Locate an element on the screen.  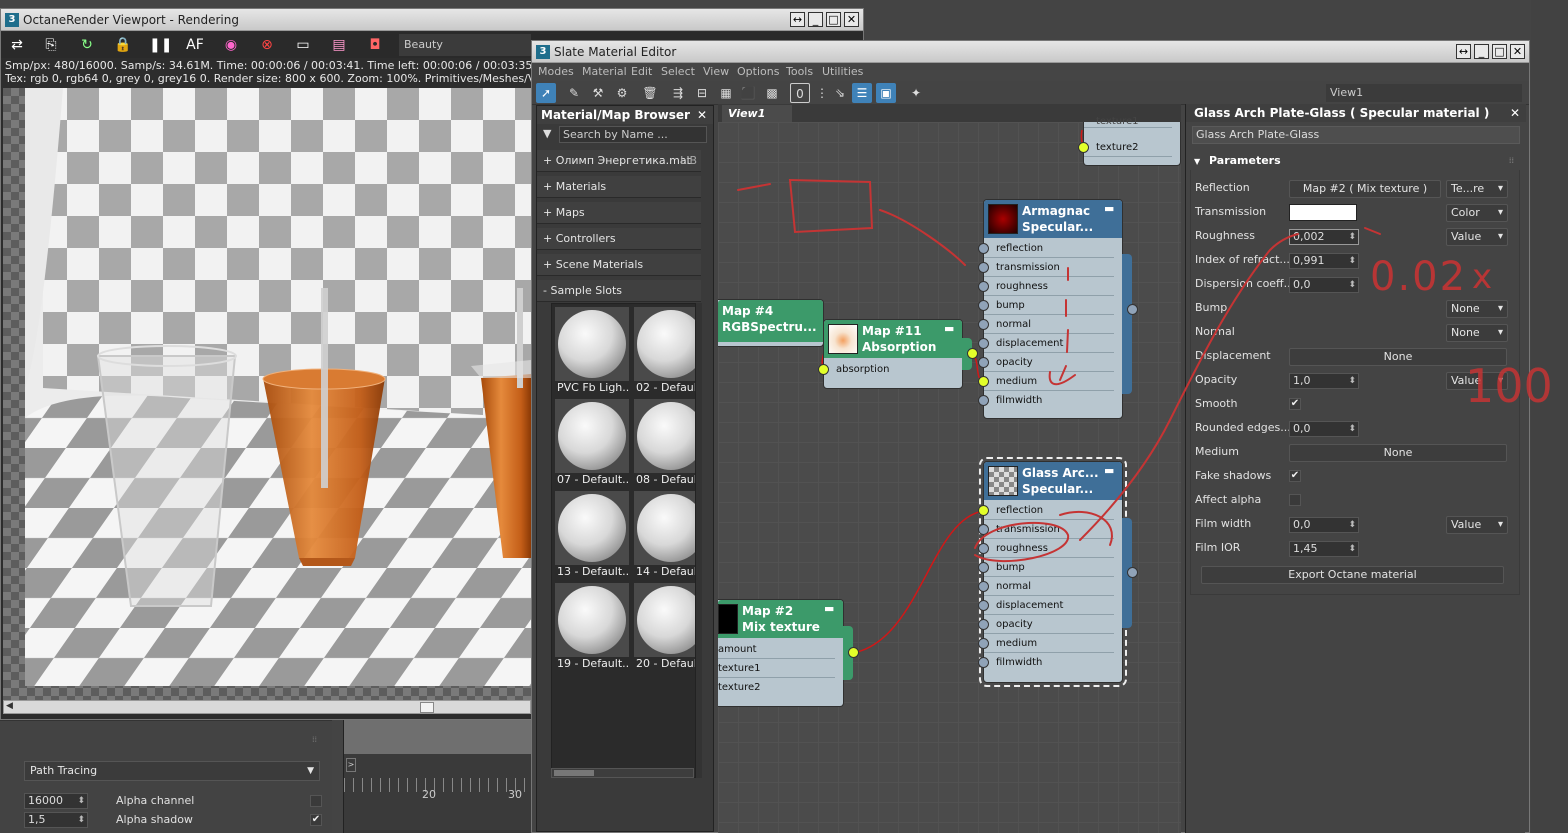
node-port: amount is located at coordinates (776, 649).